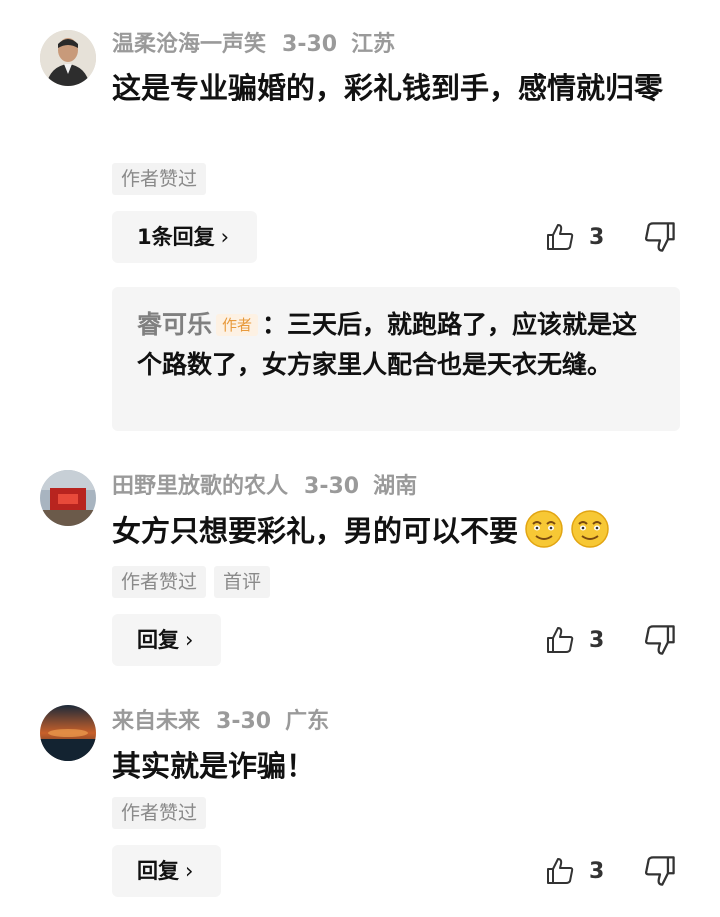 The width and height of the screenshot is (720, 917). What do you see at coordinates (396, 359) in the screenshot?
I see `sub-reply-box: 睿可乐 作者 ：三天后，就跑路了，应该就是这个路数了，女方家里人配合也是天衣无缝。` at bounding box center [396, 359].